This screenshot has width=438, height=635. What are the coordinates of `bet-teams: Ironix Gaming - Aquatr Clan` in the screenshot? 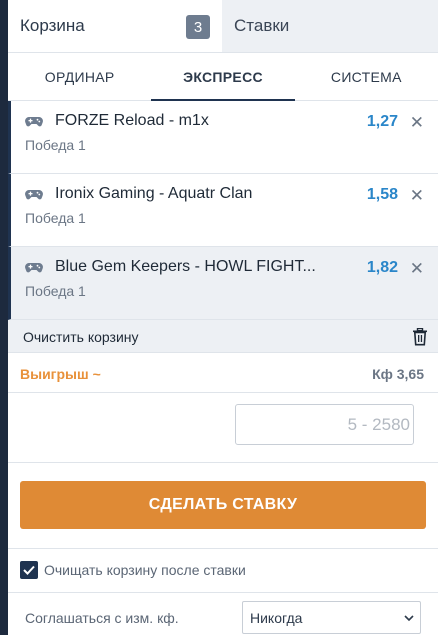 It's located at (154, 193).